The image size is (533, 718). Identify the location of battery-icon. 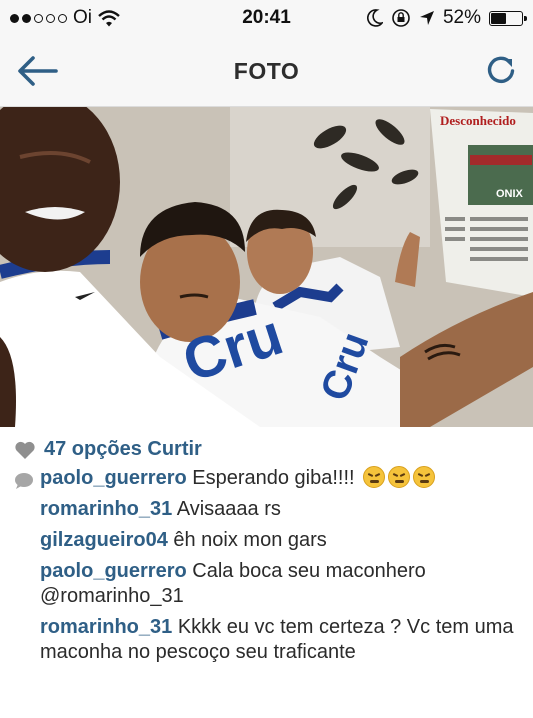
(508, 18).